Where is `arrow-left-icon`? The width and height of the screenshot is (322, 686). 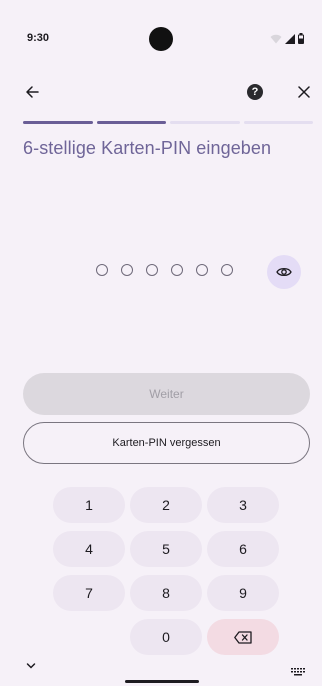 arrow-left-icon is located at coordinates (32, 92).